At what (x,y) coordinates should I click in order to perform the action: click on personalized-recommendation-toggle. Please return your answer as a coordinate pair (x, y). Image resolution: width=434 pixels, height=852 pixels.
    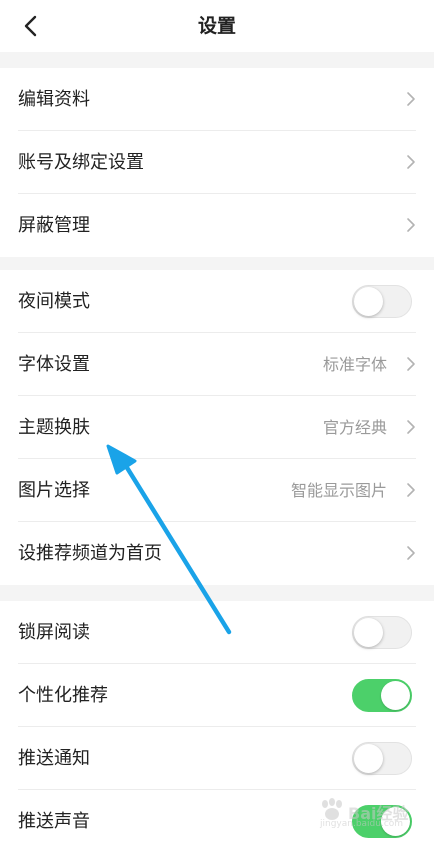
    Looking at the image, I should click on (382, 695).